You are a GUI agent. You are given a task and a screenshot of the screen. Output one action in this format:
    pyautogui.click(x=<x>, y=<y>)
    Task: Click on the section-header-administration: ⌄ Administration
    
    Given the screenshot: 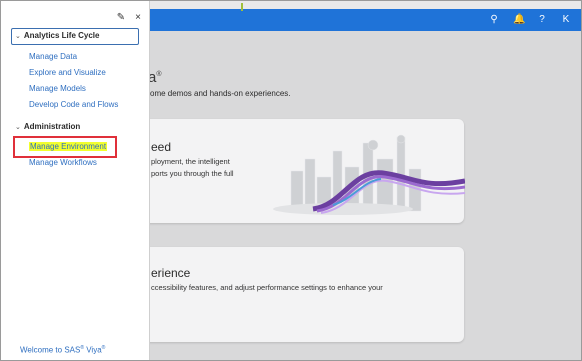 What is the action you would take?
    pyautogui.click(x=47, y=126)
    